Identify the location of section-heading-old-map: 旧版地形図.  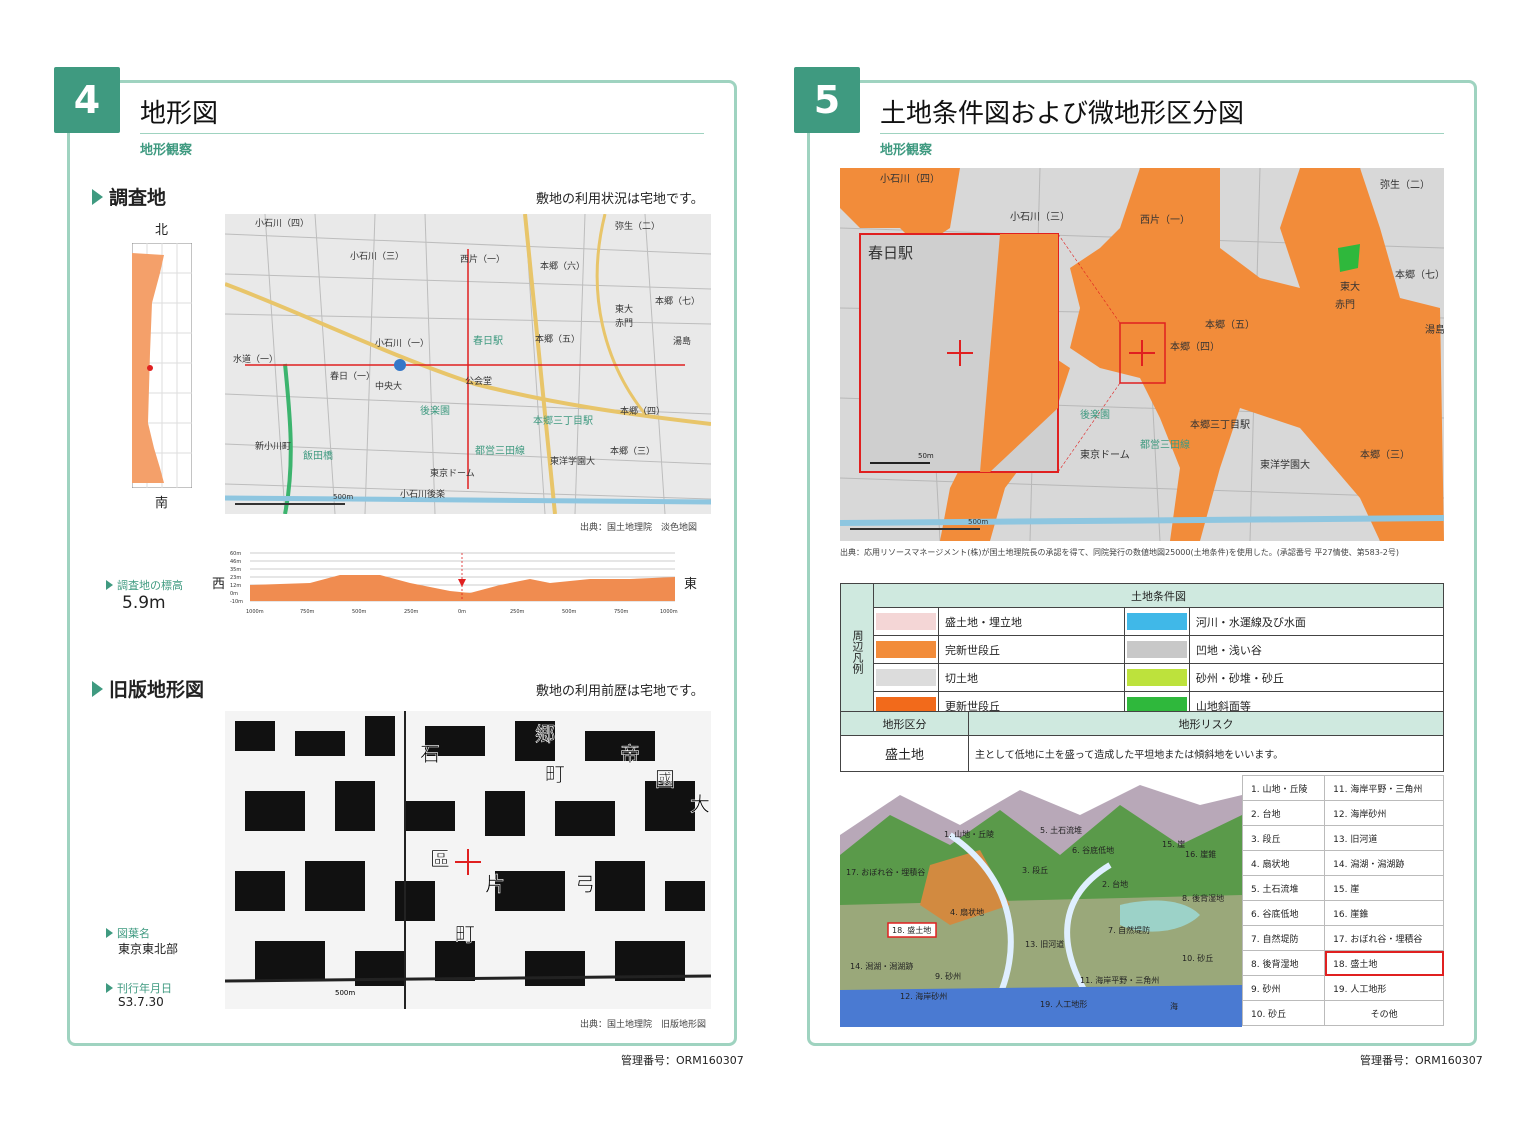
(148, 688).